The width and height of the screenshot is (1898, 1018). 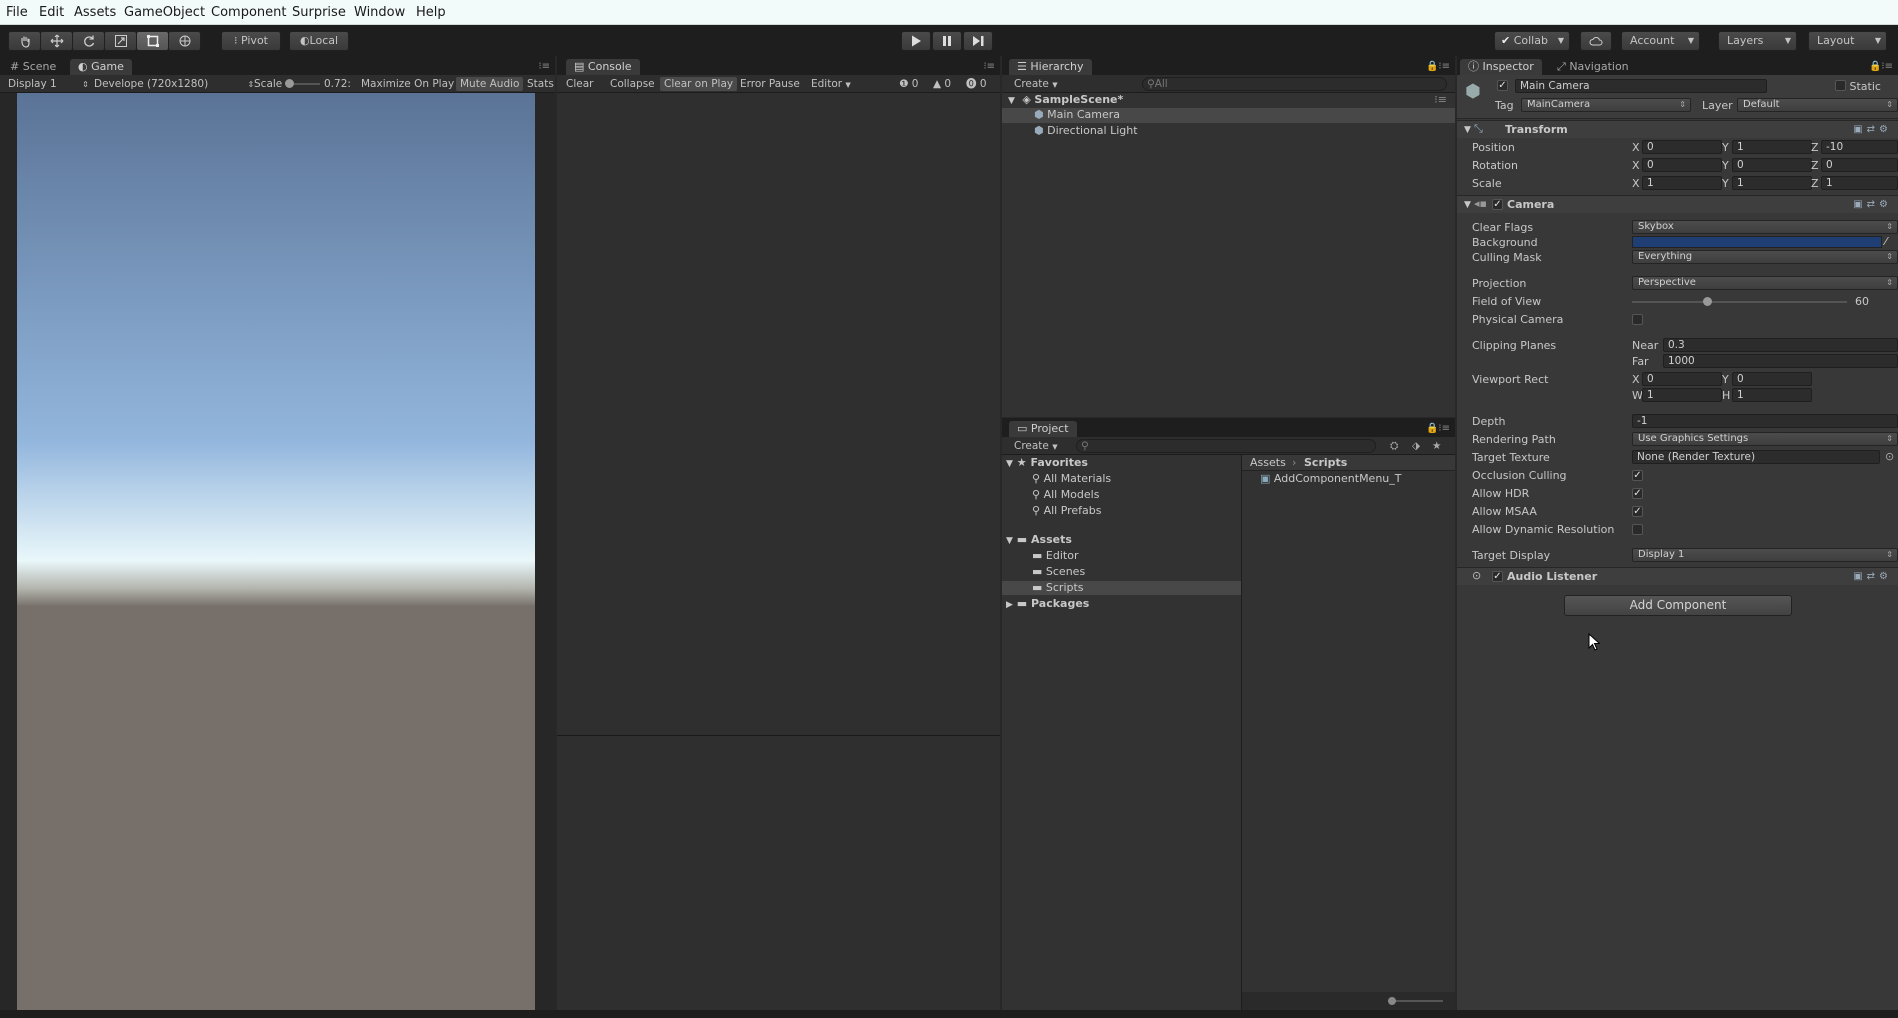 What do you see at coordinates (1058, 572) in the screenshot?
I see `folder-item: ▬ Scenes` at bounding box center [1058, 572].